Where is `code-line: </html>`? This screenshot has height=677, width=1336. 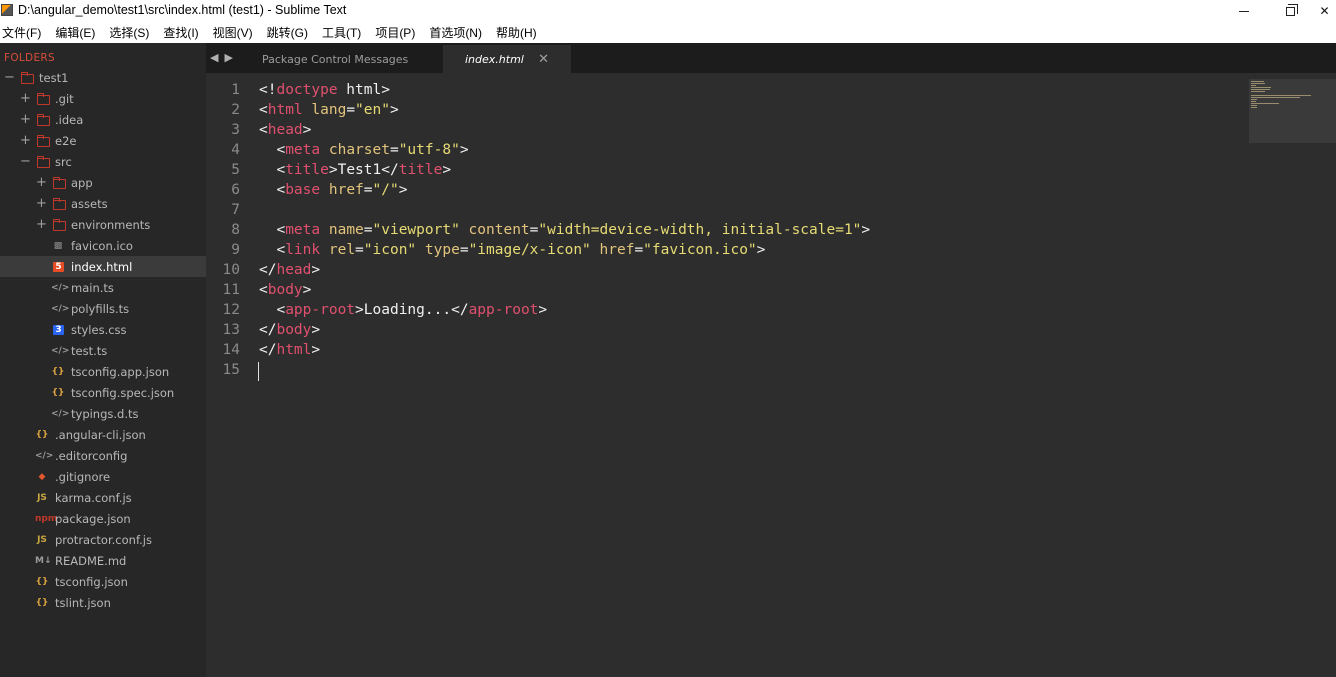 code-line: </html> is located at coordinates (289, 350).